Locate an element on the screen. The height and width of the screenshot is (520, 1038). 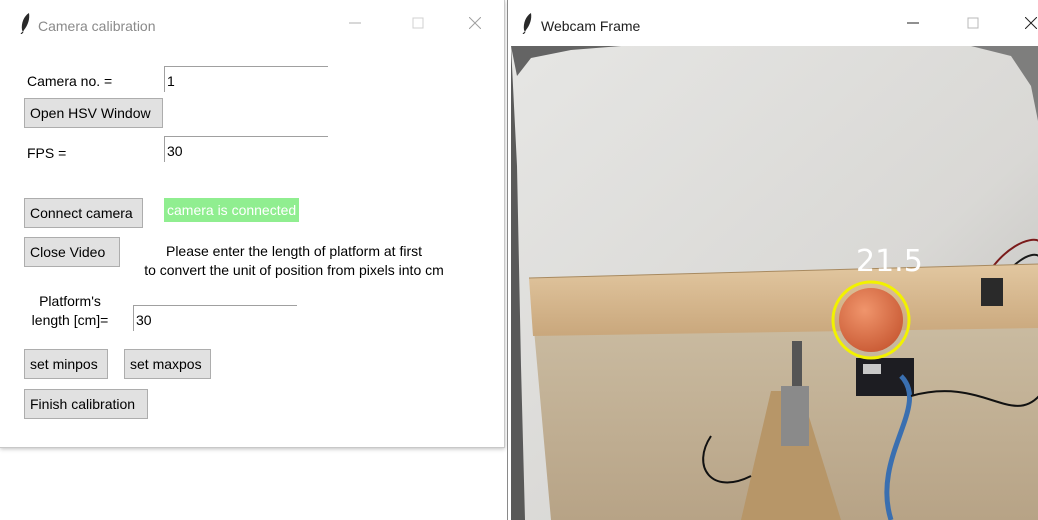
fps-input: 30 is located at coordinates (246, 149).